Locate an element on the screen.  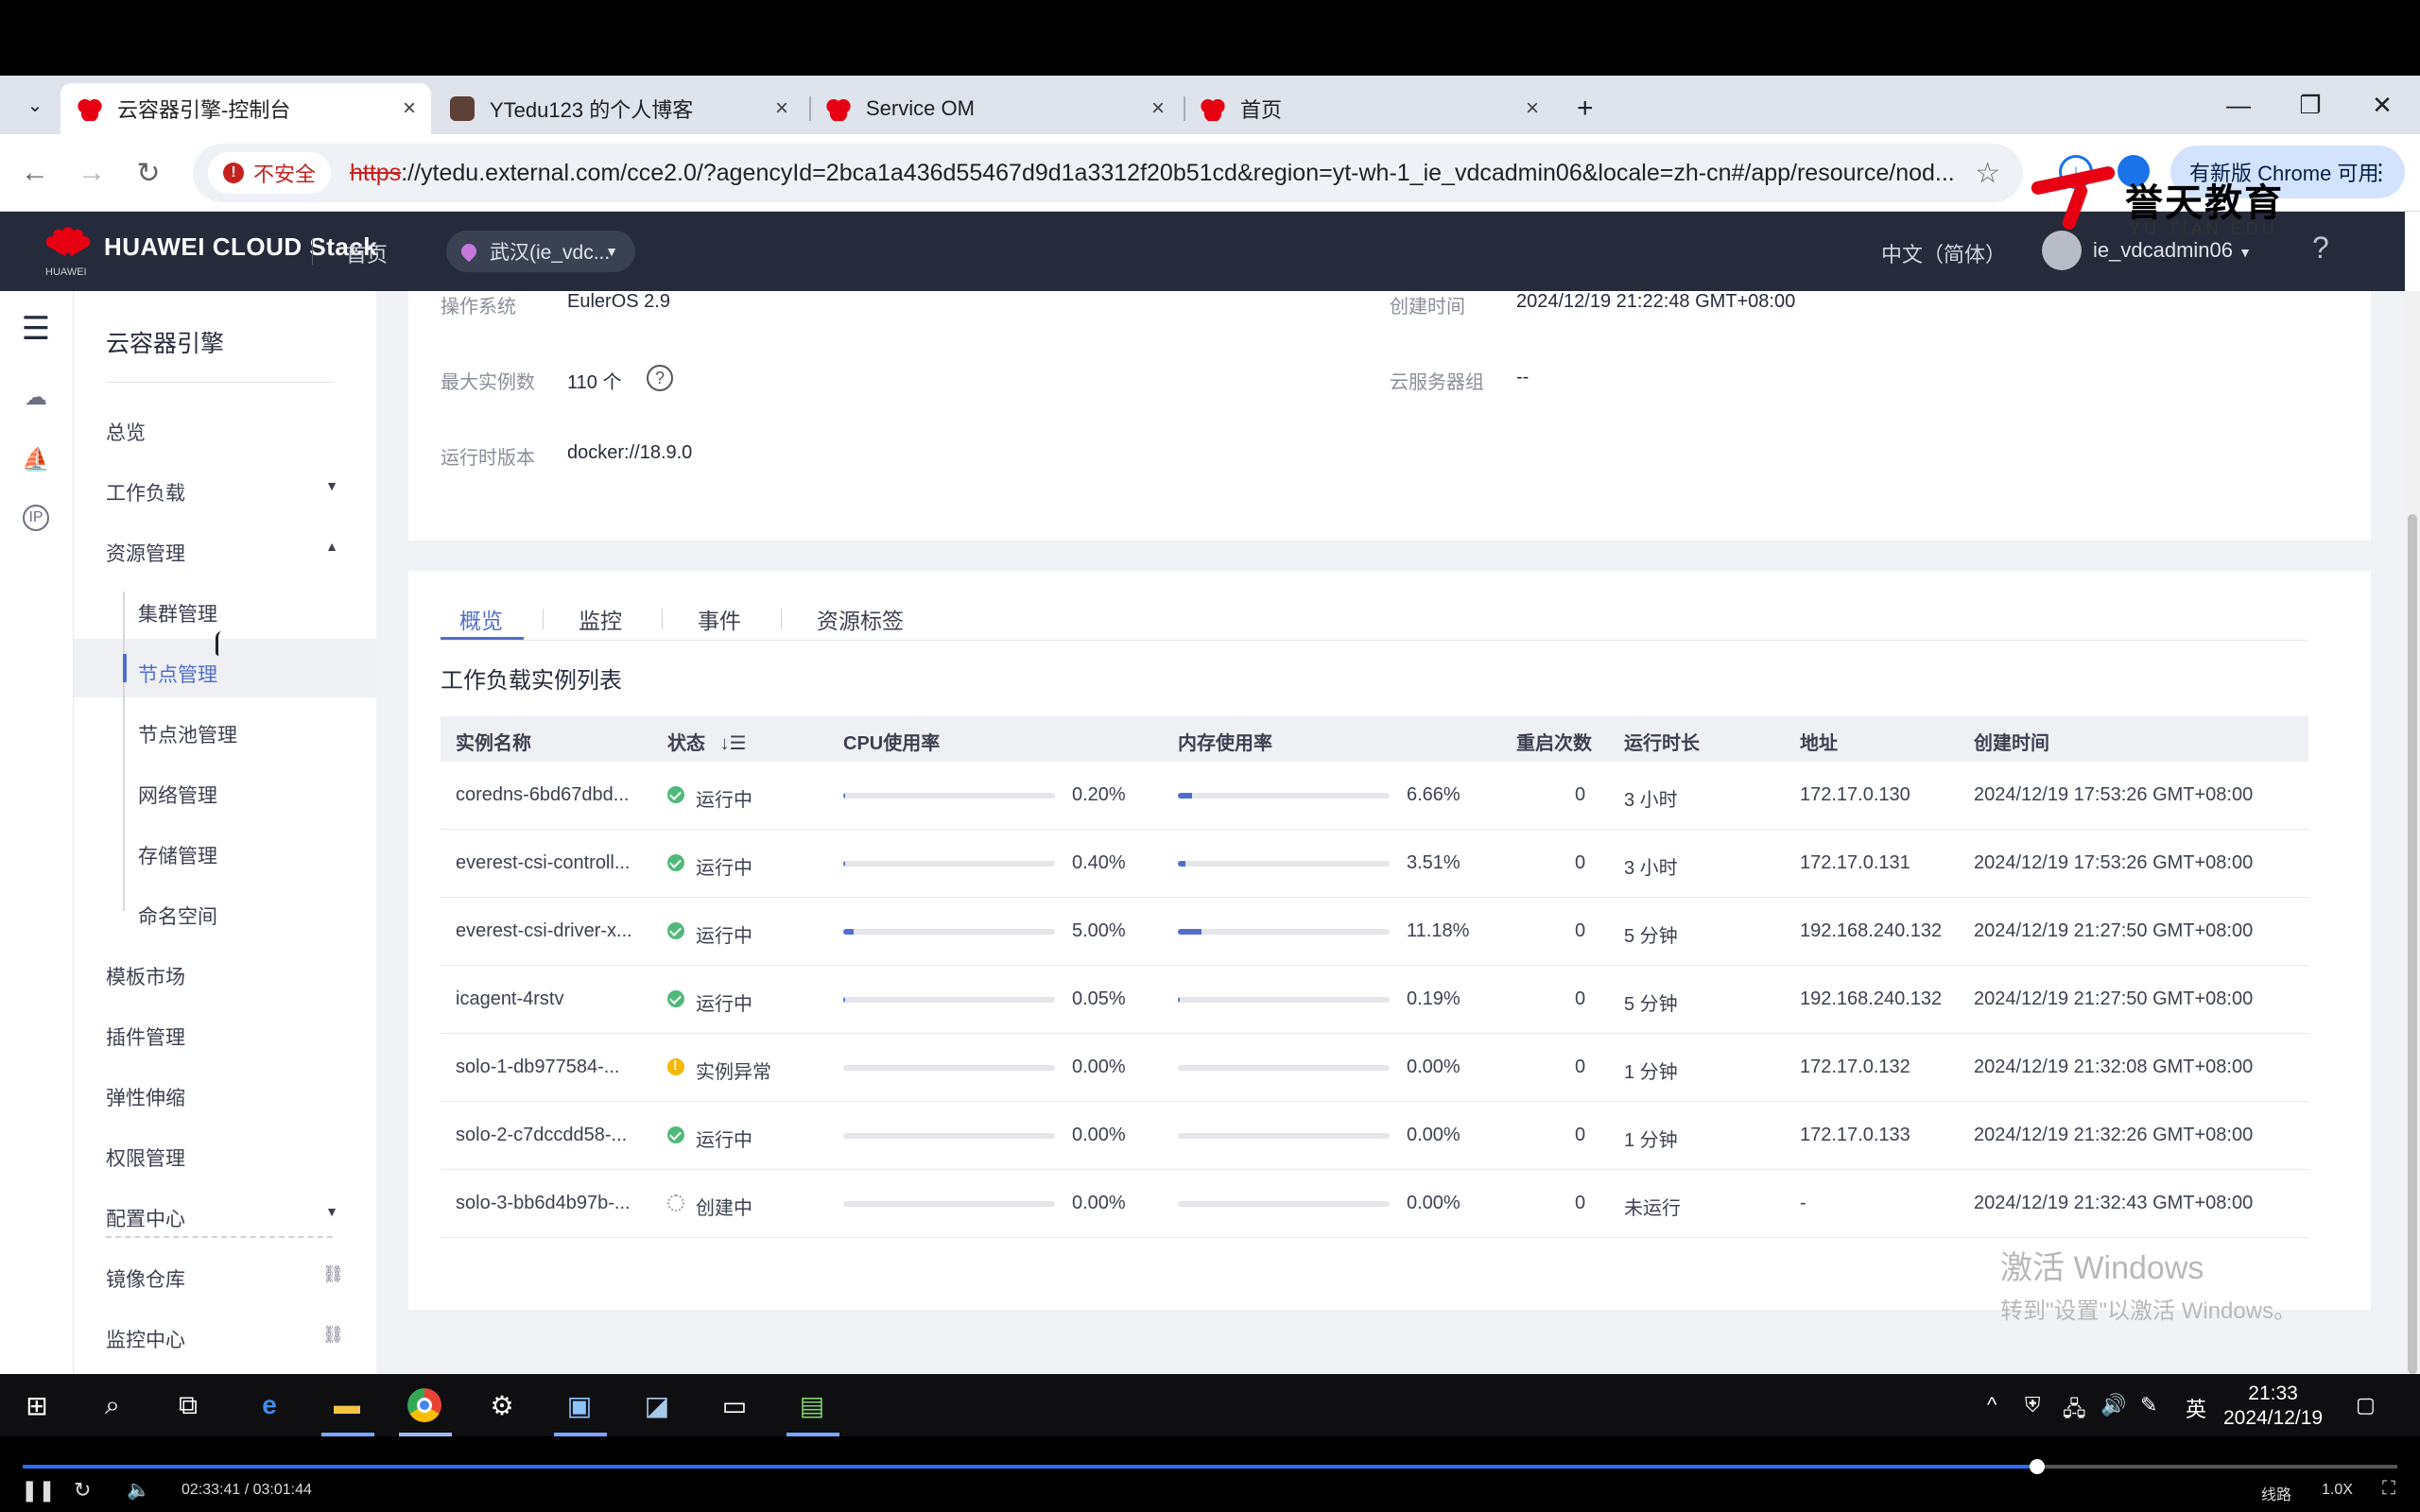
sidebar-item-nodes: 节点管理 is located at coordinates (177, 674).